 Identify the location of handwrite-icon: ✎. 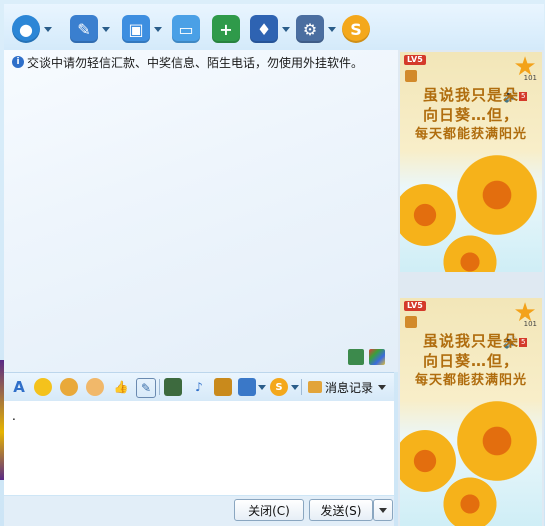
(146, 388).